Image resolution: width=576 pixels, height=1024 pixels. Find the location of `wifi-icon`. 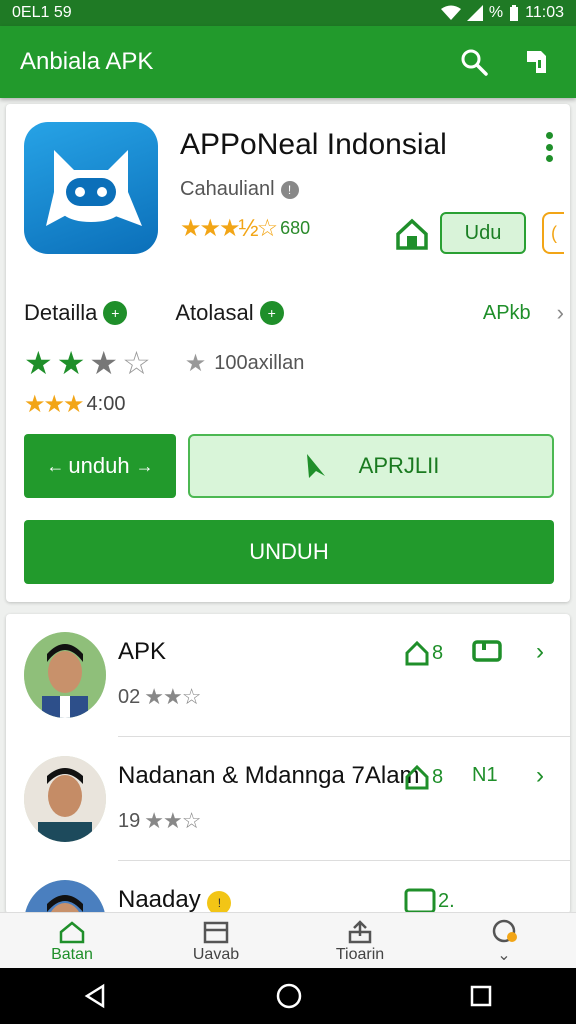

wifi-icon is located at coordinates (450, 12).